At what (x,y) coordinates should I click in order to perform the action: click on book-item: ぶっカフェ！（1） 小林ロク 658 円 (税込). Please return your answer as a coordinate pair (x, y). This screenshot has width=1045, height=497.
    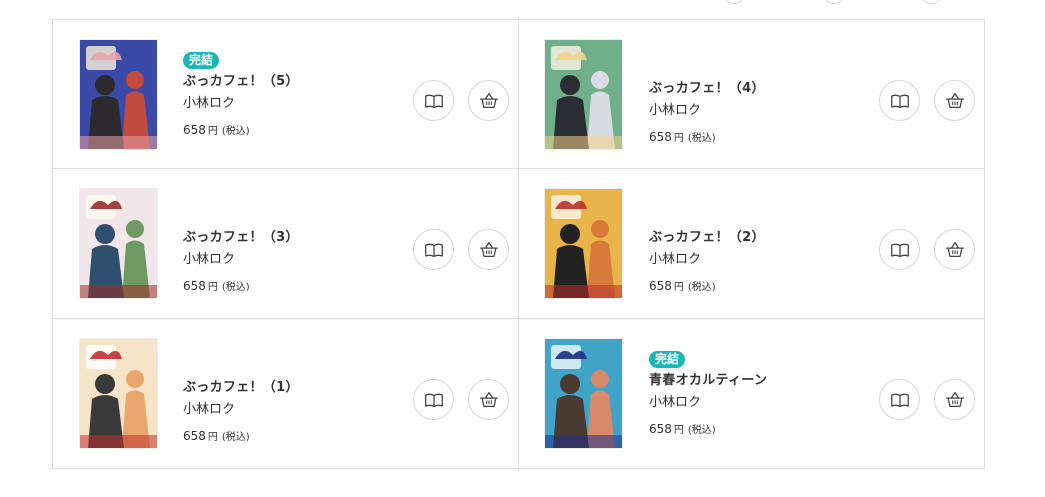
    Looking at the image, I should click on (286, 393).